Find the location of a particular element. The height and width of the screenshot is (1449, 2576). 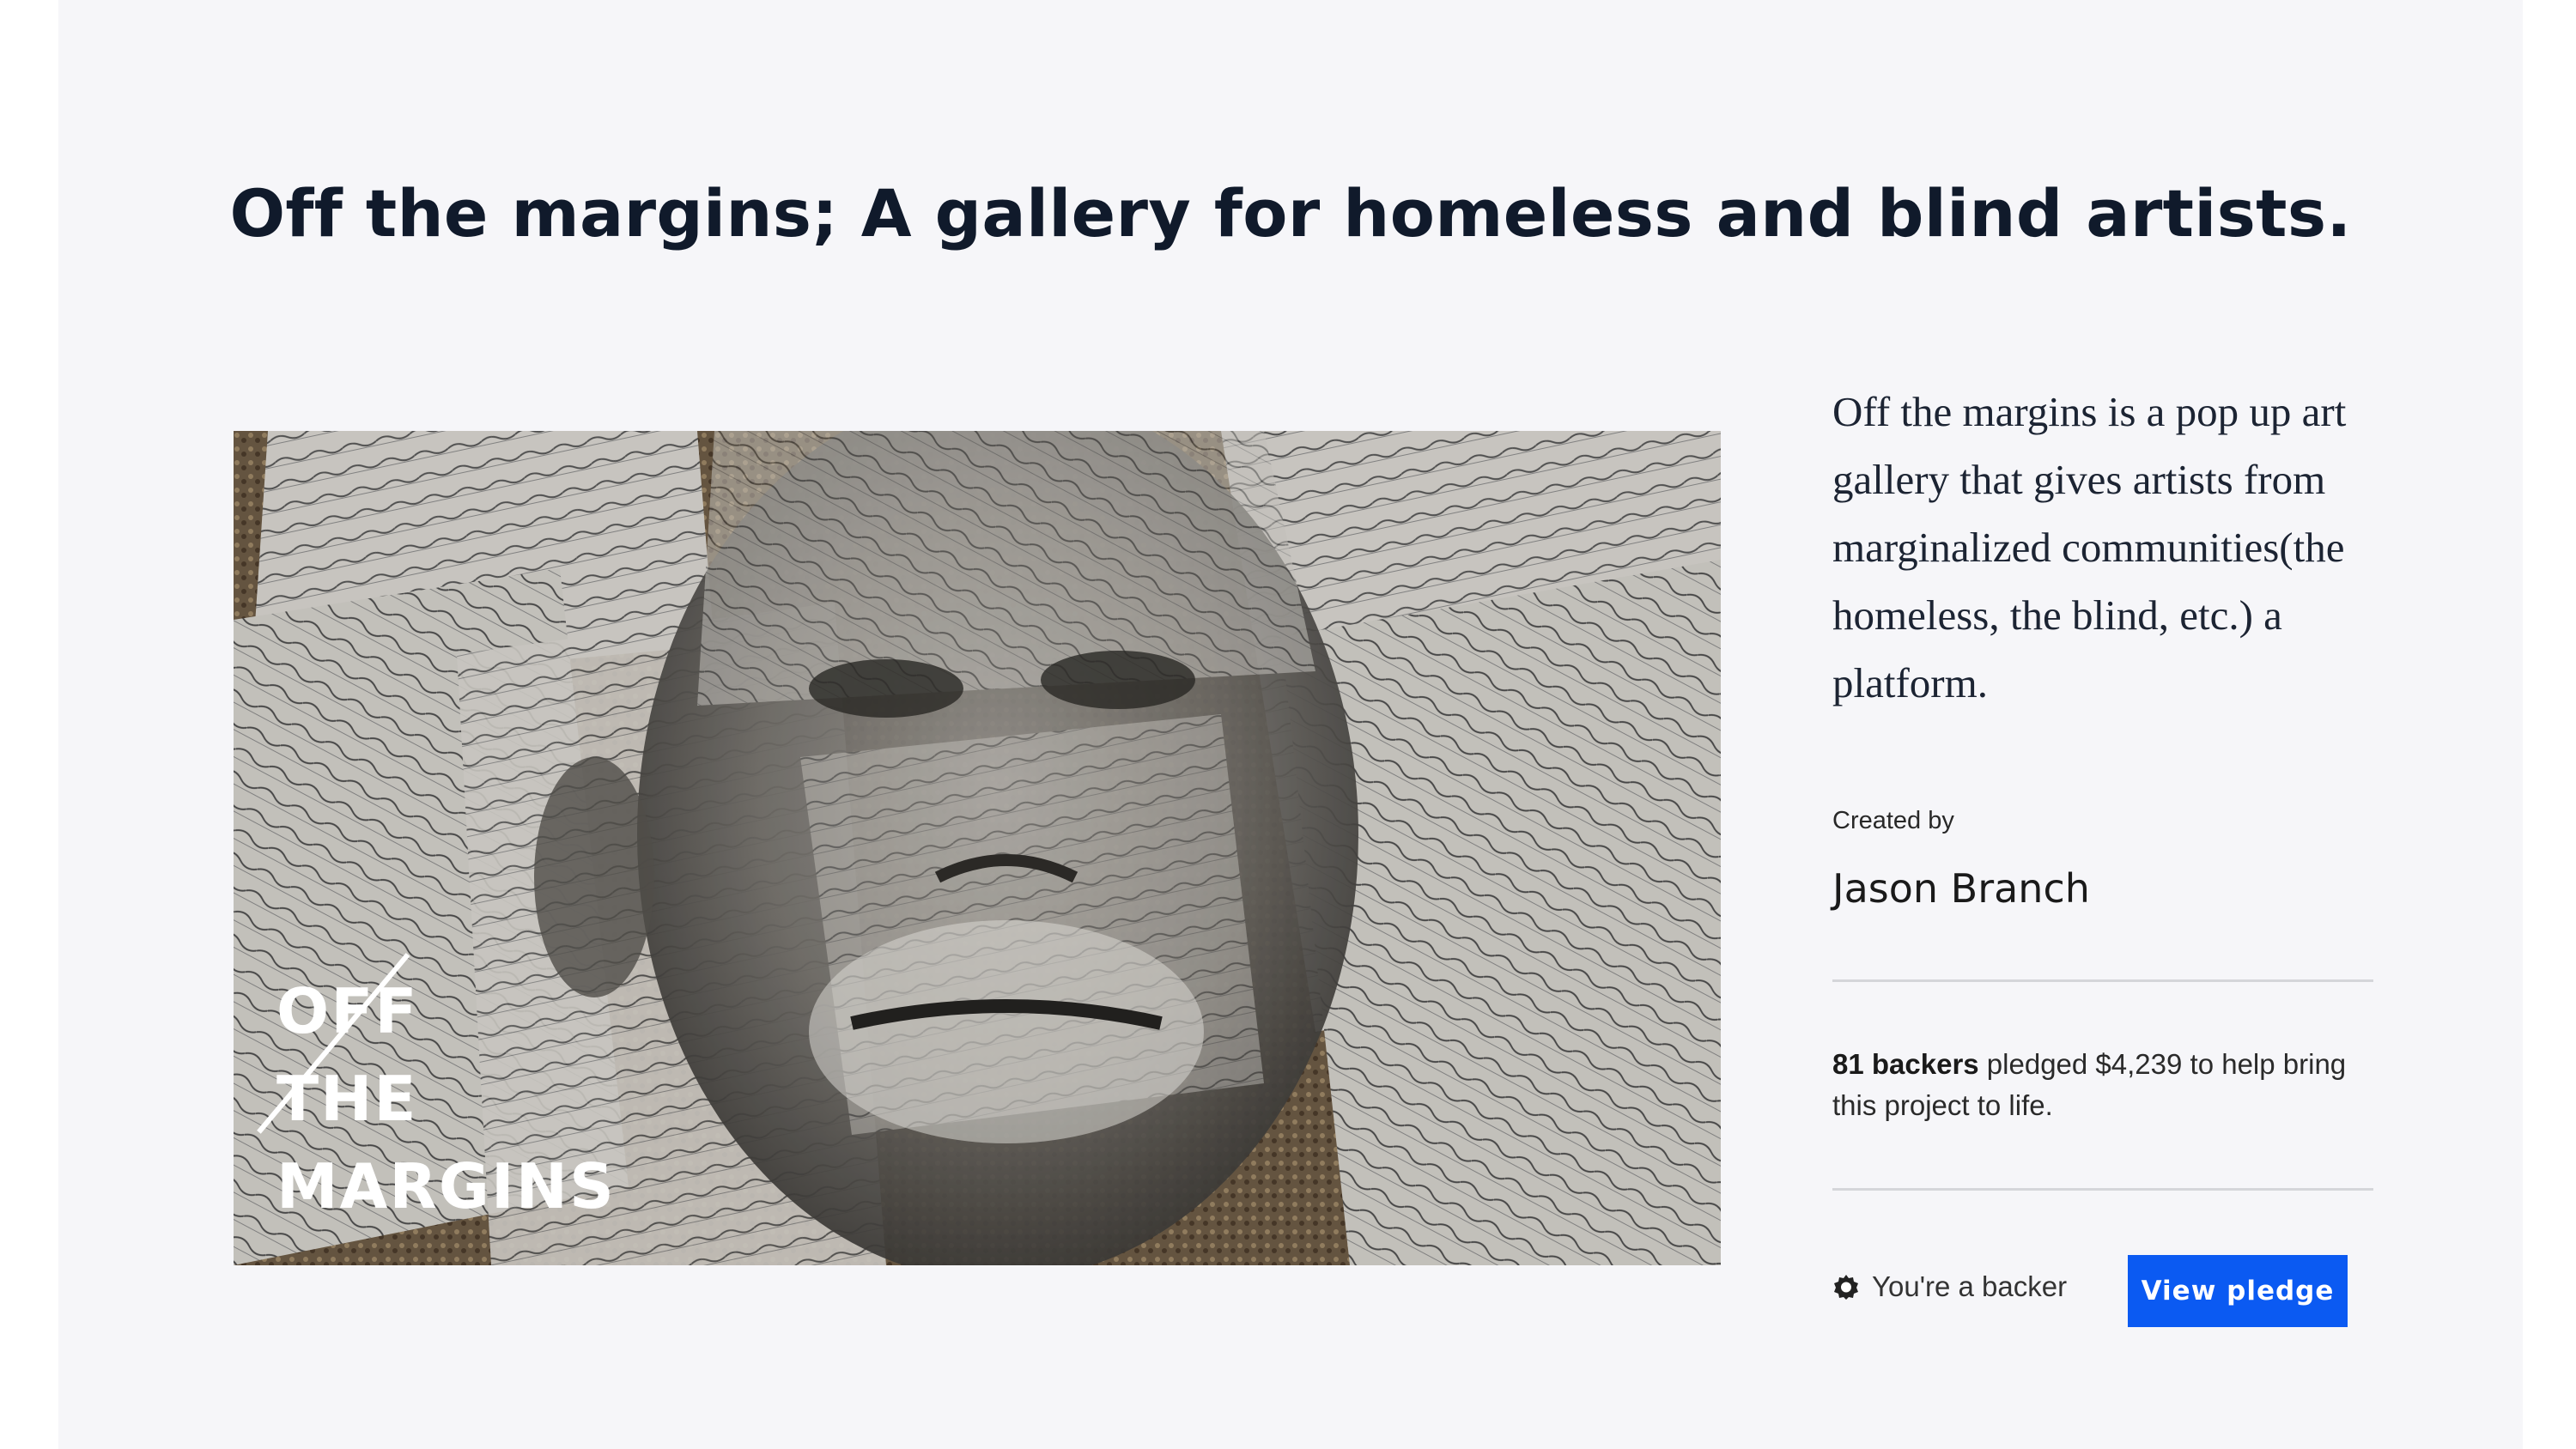

backer-status: You're a backer is located at coordinates (1950, 1286).